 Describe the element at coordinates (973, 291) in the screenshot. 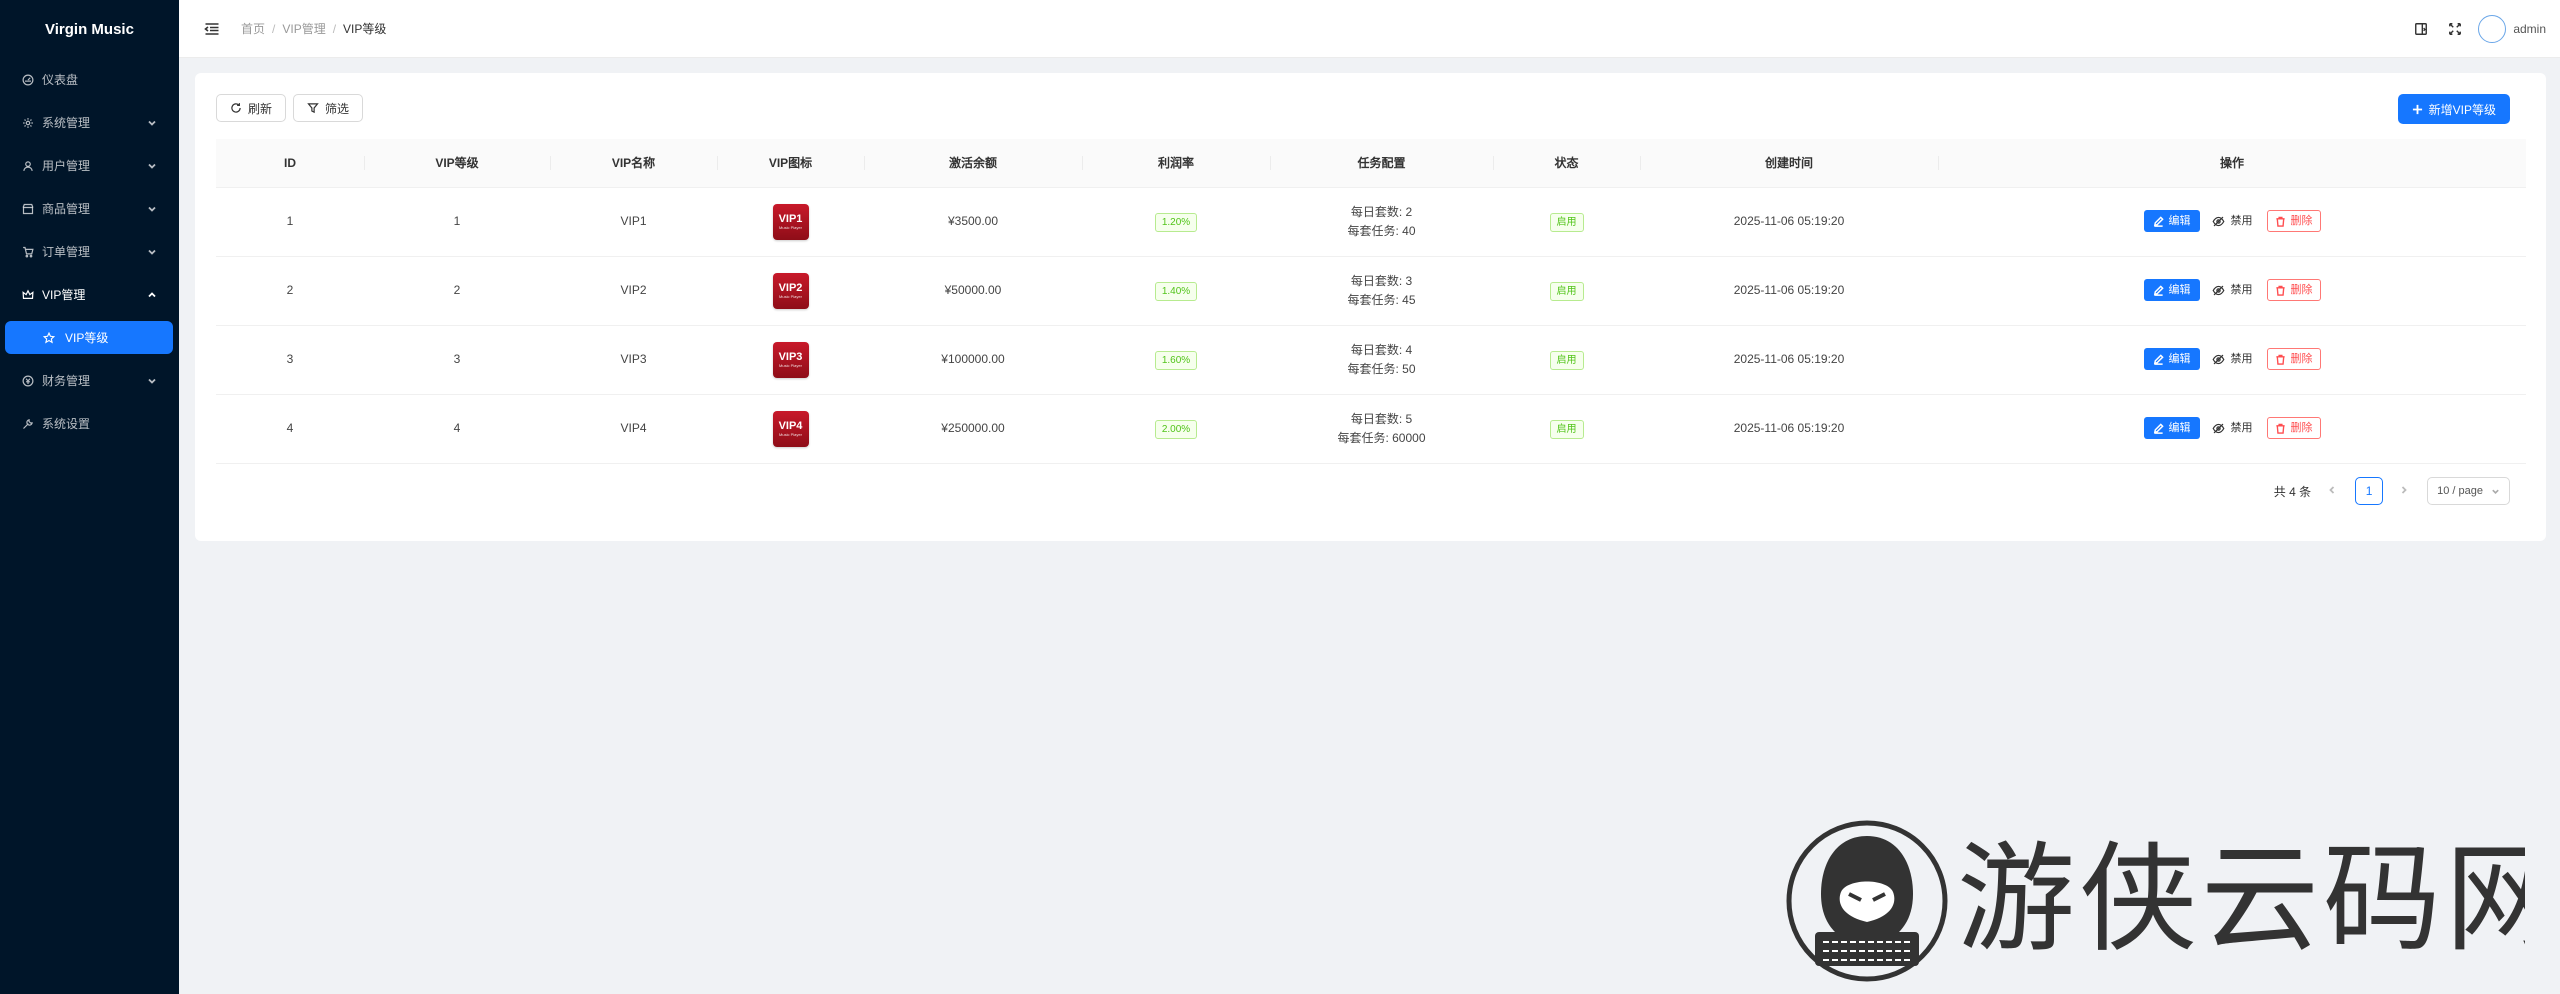

I see `cell-balance: ¥50000.00` at that location.